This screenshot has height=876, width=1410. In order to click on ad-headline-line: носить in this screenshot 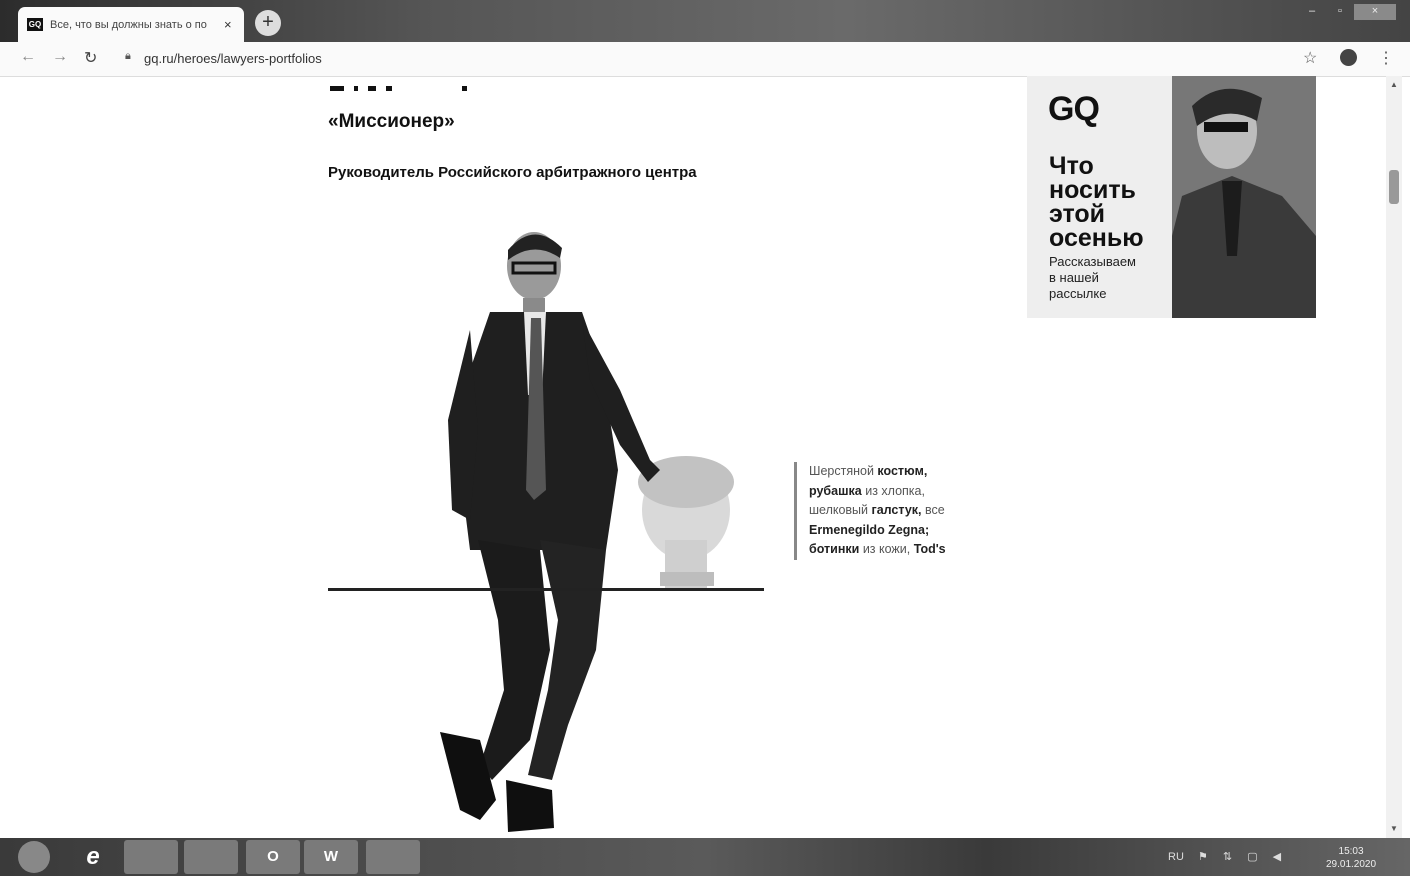, I will do `click(1092, 190)`.